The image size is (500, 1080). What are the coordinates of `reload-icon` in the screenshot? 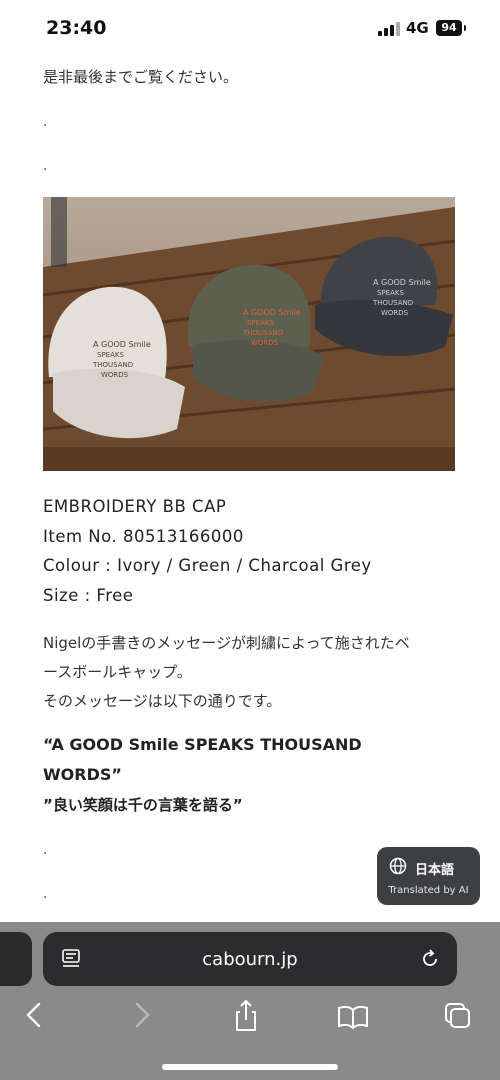 It's located at (430, 959).